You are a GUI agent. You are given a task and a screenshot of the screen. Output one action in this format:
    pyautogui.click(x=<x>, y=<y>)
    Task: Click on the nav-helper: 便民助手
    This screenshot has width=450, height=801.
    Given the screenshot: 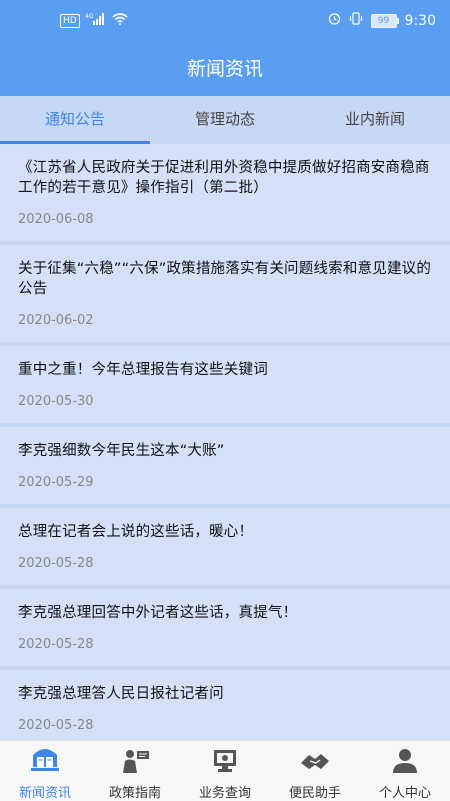 What is the action you would take?
    pyautogui.click(x=315, y=771)
    